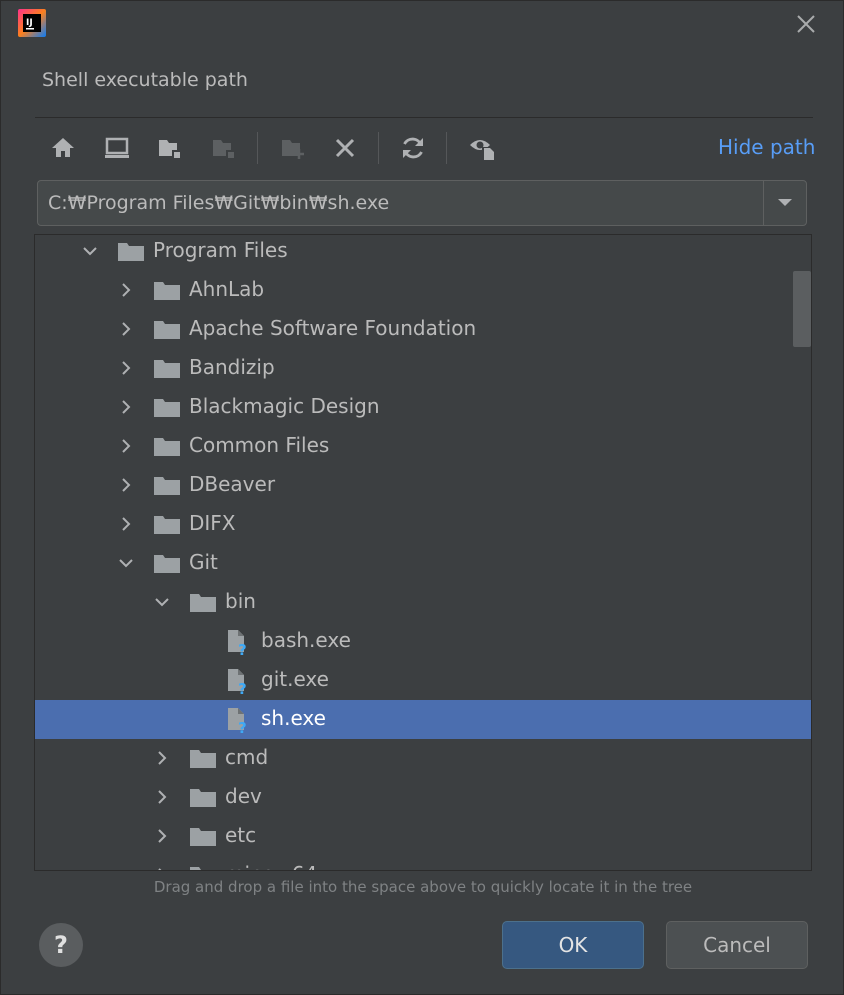  What do you see at coordinates (333, 328) in the screenshot?
I see `tree-item-label: Apache Software Foundation` at bounding box center [333, 328].